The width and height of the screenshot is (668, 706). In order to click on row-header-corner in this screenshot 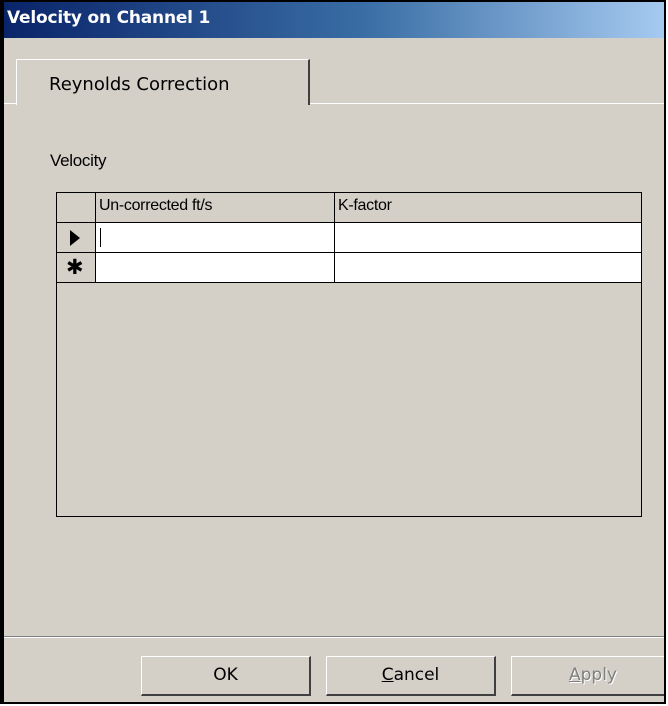, I will do `click(76, 207)`.